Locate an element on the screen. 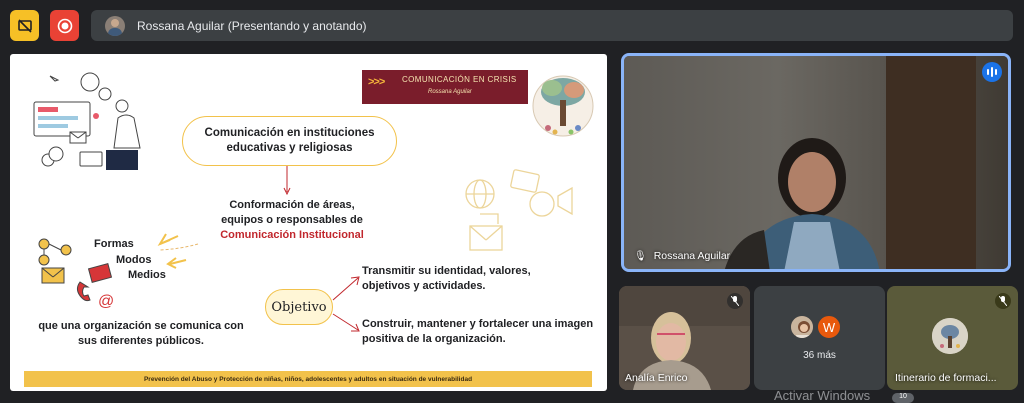 The width and height of the screenshot is (1024, 403). presenter-label: Rossana Aguilar (Presentando y anotando) is located at coordinates (252, 25).